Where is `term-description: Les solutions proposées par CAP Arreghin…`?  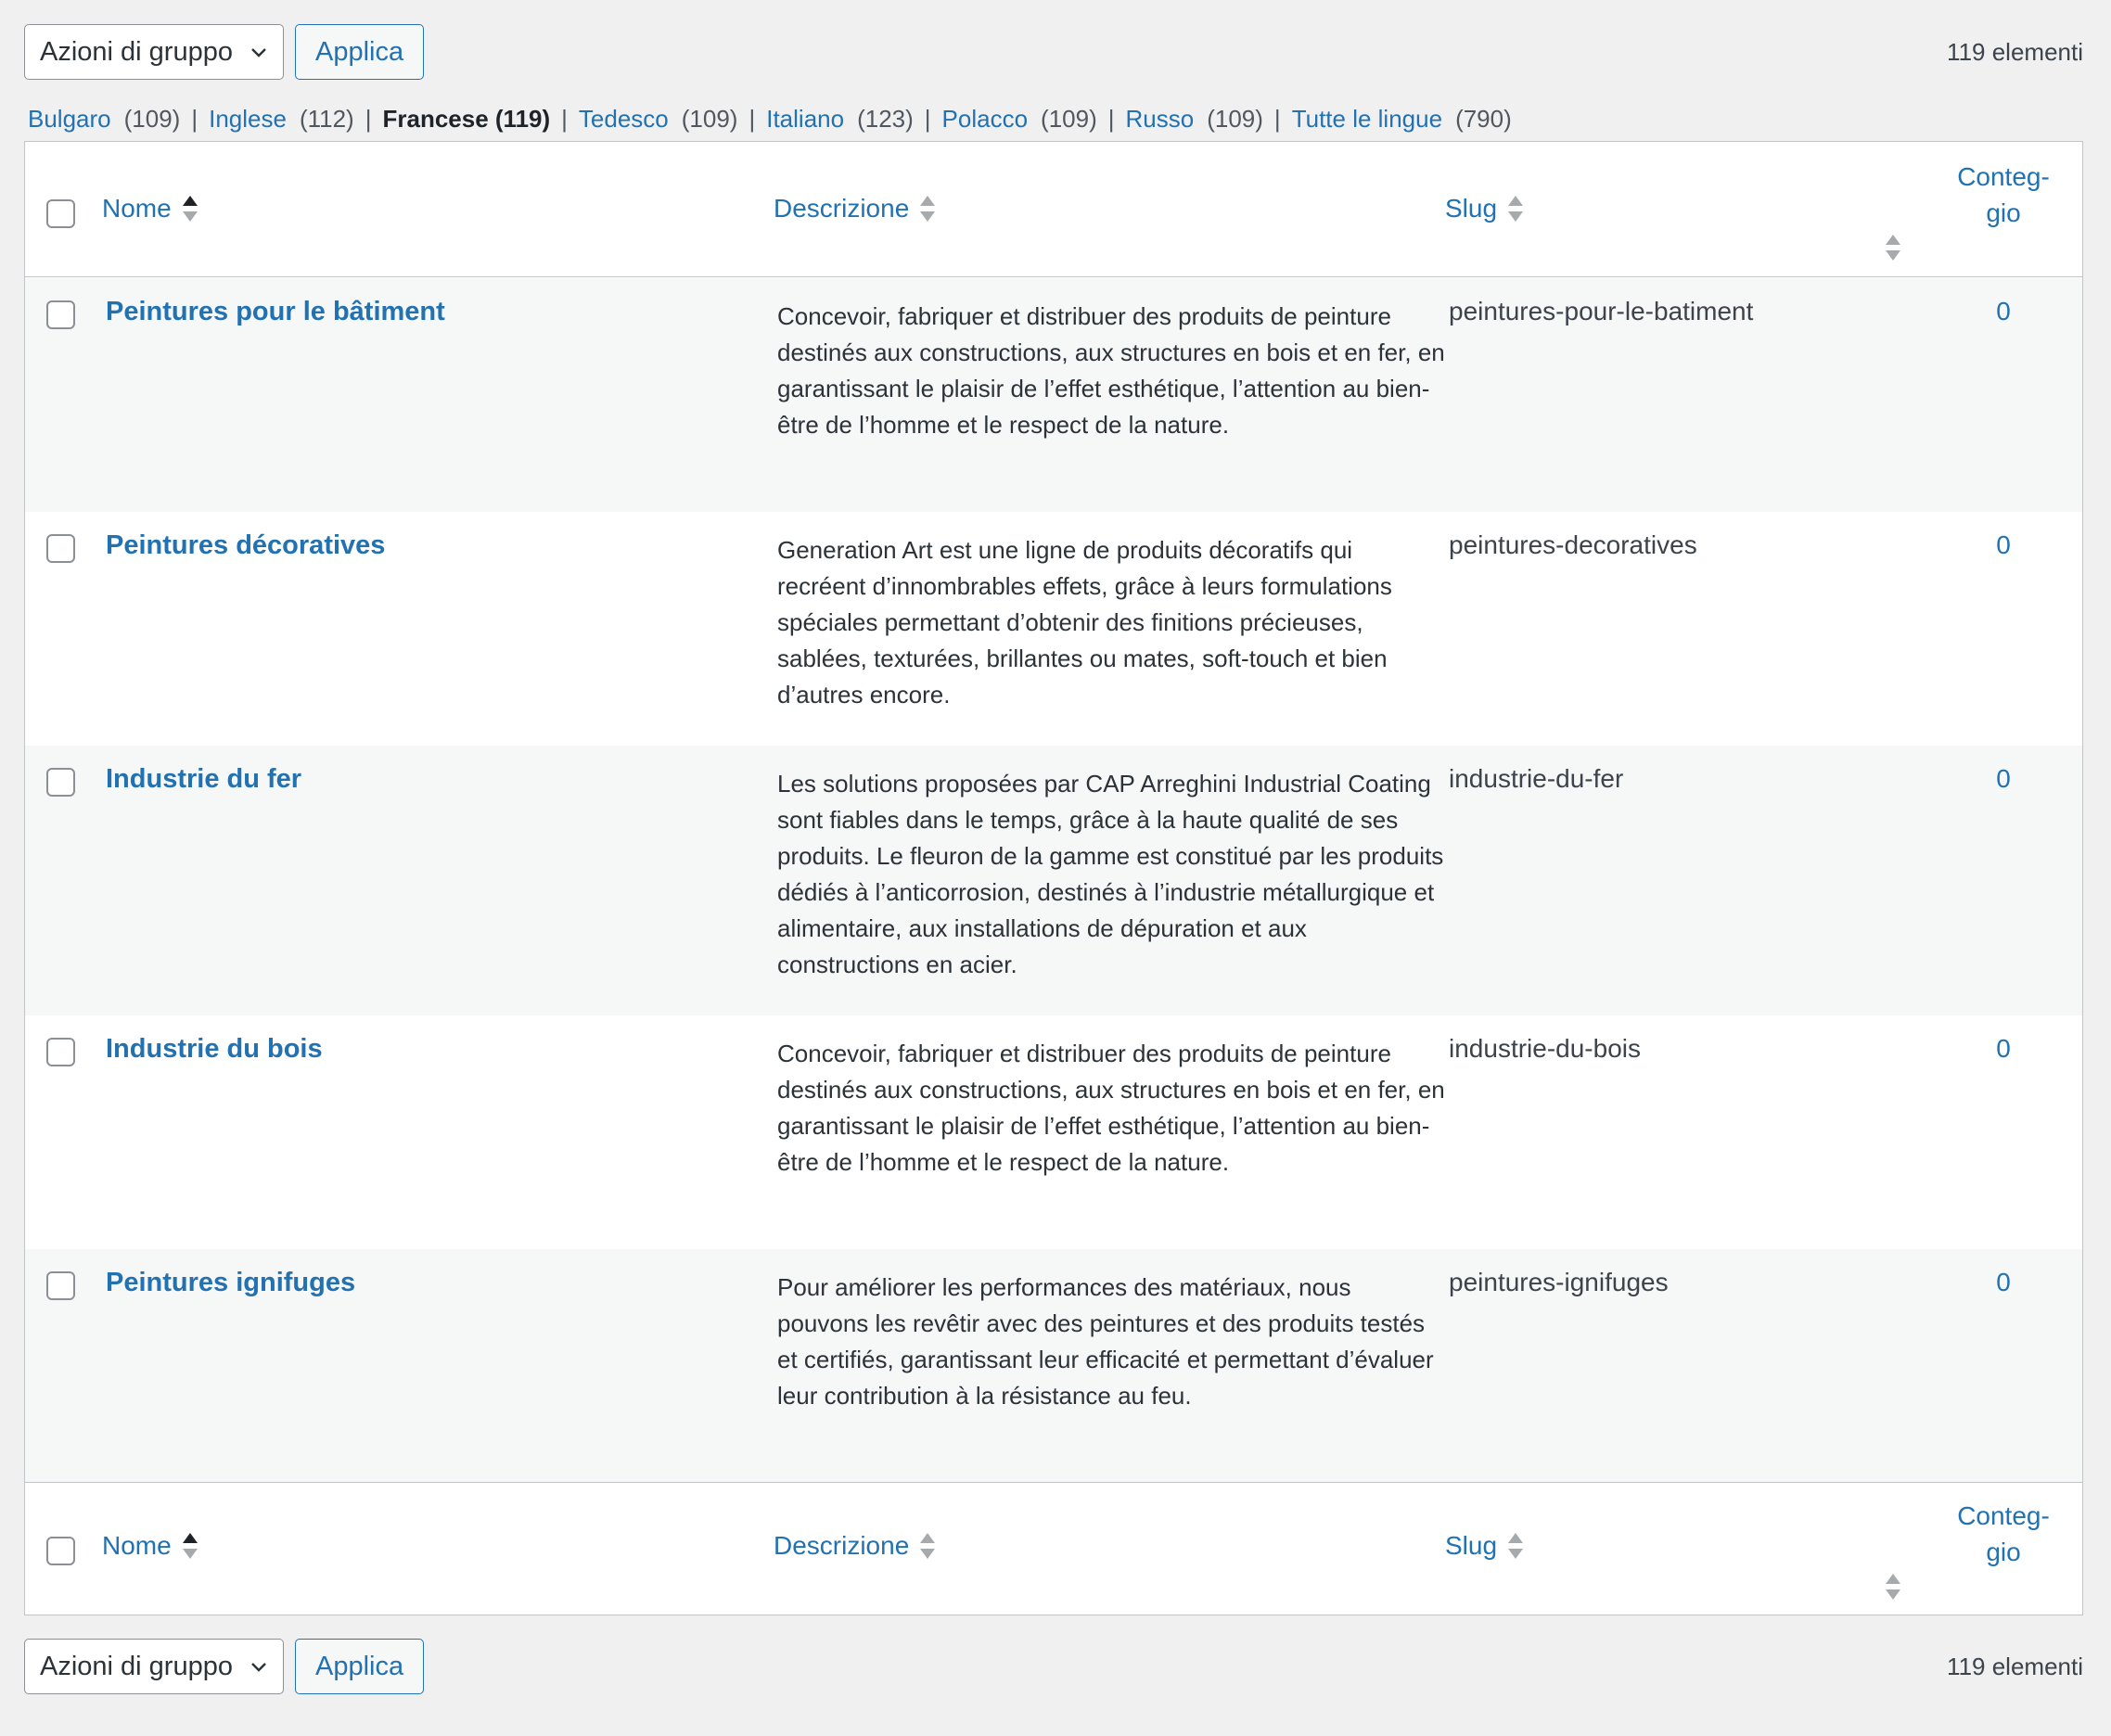
term-description: Les solutions proposées par CAP Arreghin… is located at coordinates (1110, 874).